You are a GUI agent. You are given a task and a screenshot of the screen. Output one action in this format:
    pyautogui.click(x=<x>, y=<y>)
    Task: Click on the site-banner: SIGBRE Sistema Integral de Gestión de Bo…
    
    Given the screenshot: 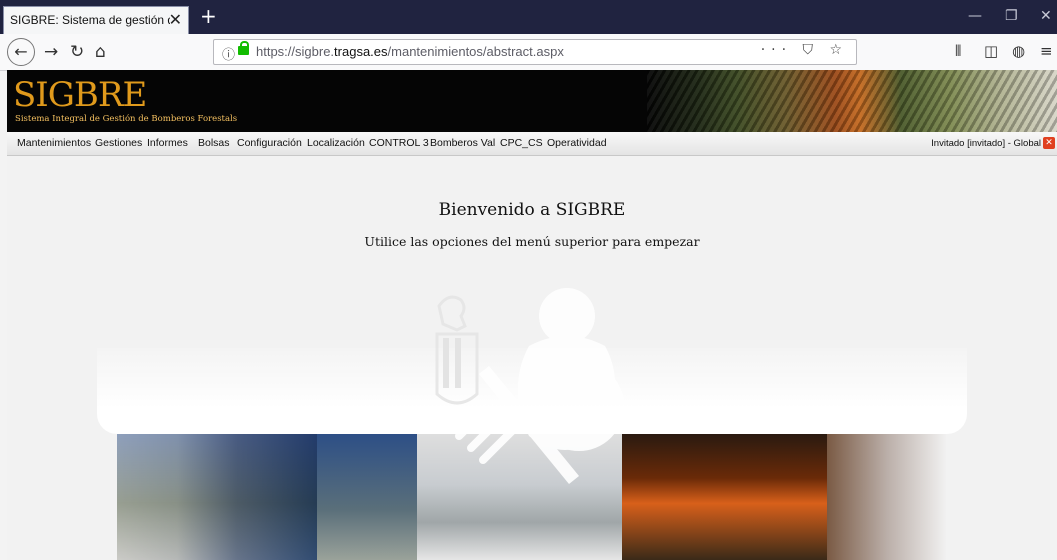 What is the action you would take?
    pyautogui.click(x=532, y=101)
    